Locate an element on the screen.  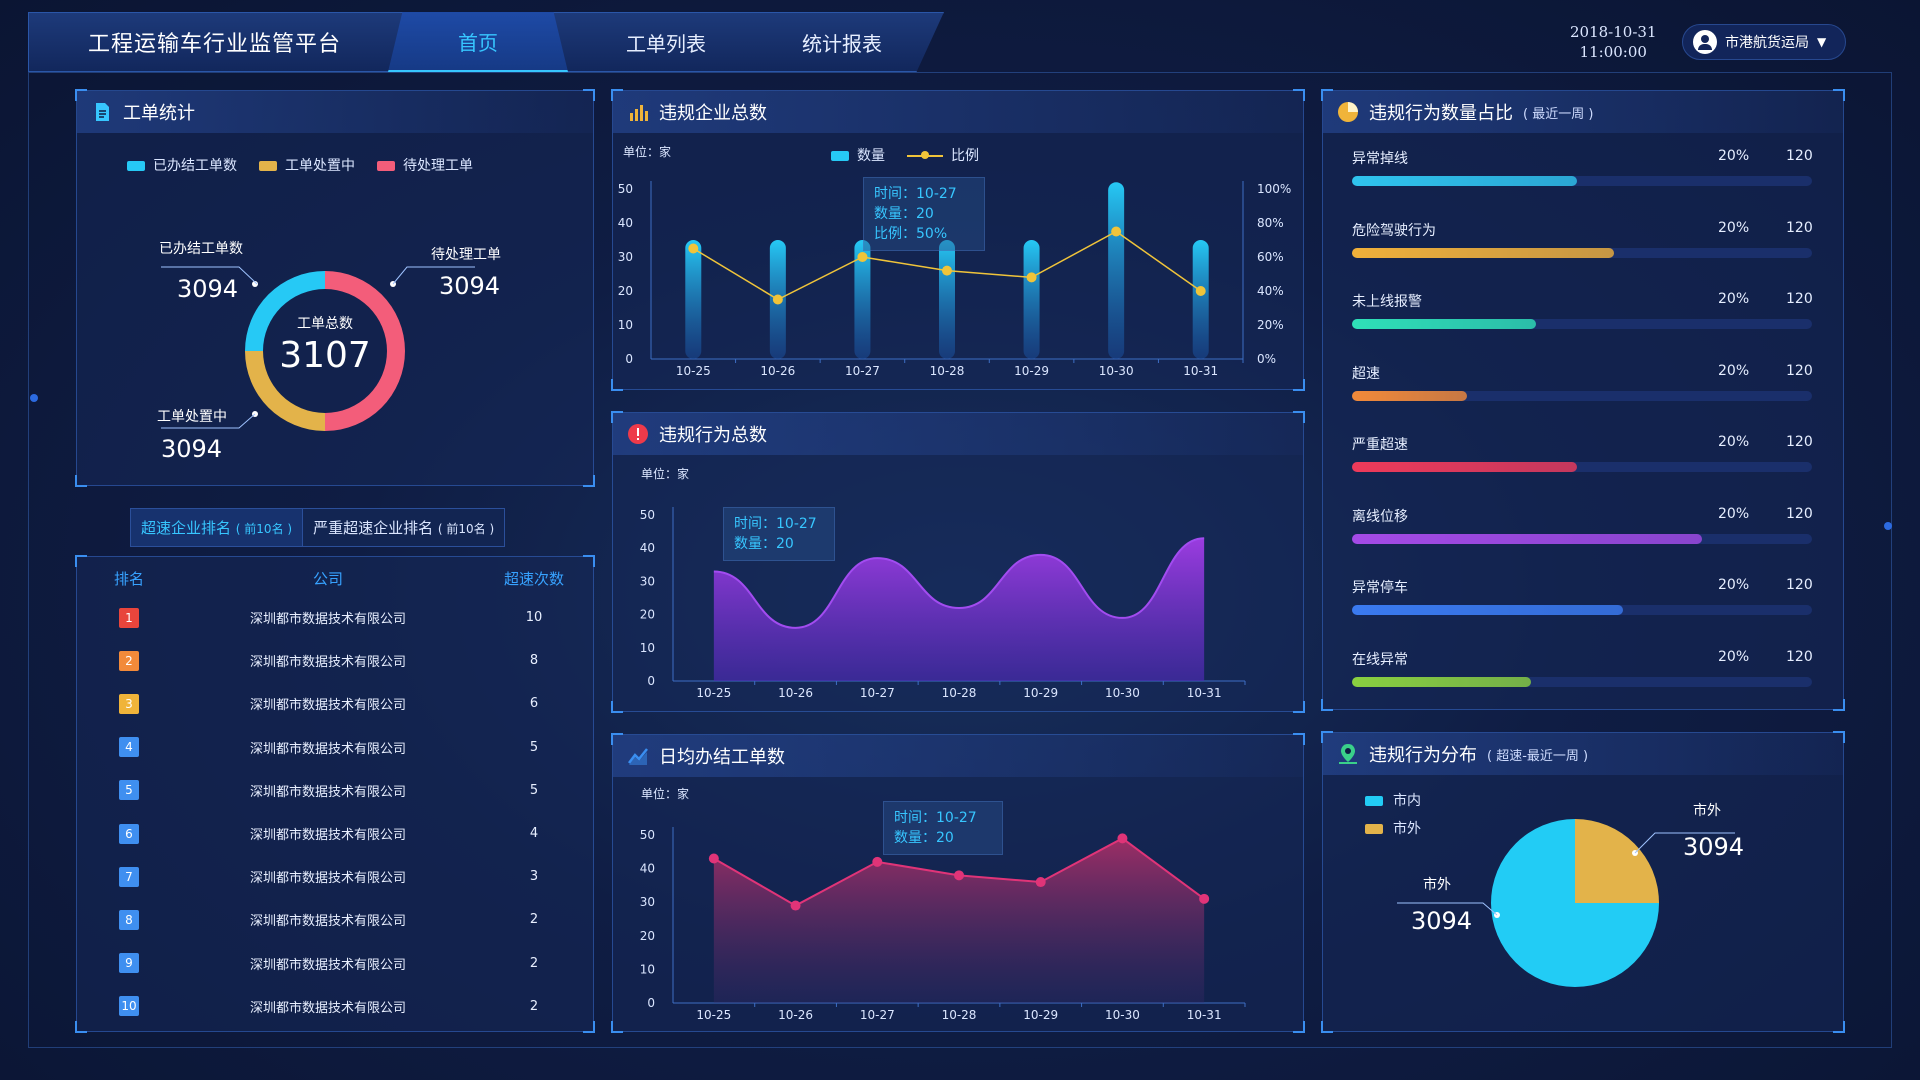
user-menu: 市港航货运局 ▼ is located at coordinates (1764, 42).